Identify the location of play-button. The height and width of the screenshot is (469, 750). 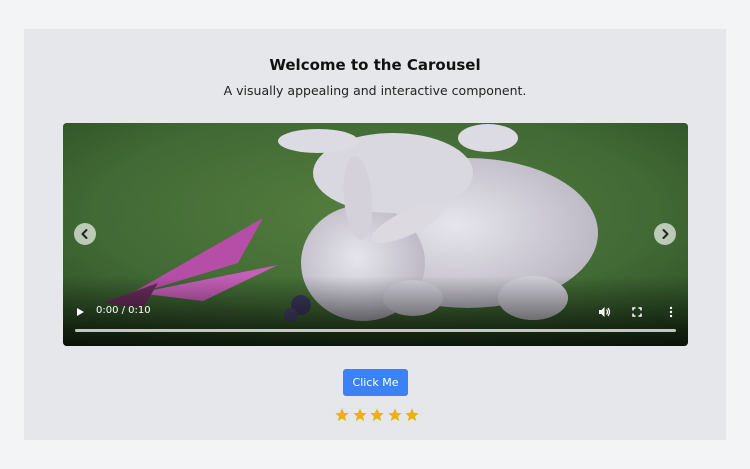
(80, 312).